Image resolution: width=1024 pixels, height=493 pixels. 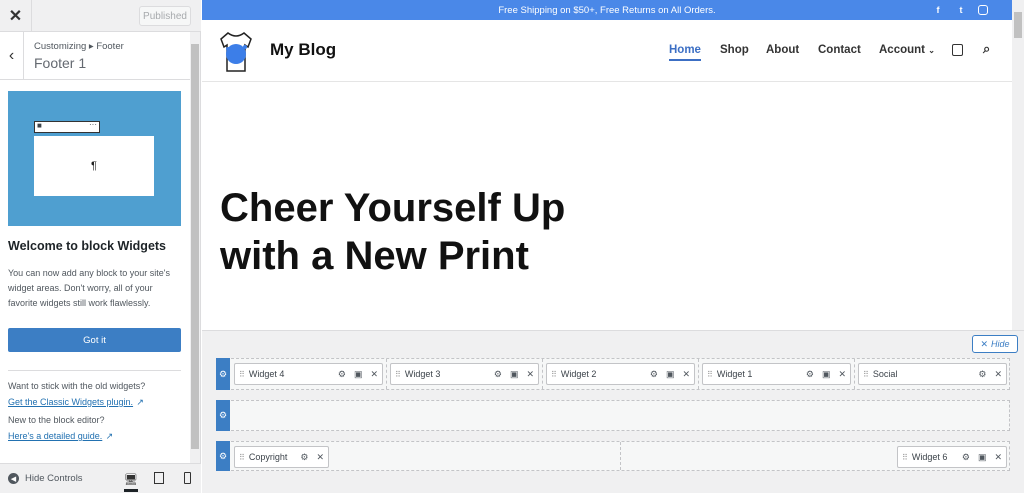 I want to click on preview-scrollbar, so click(x=1018, y=165).